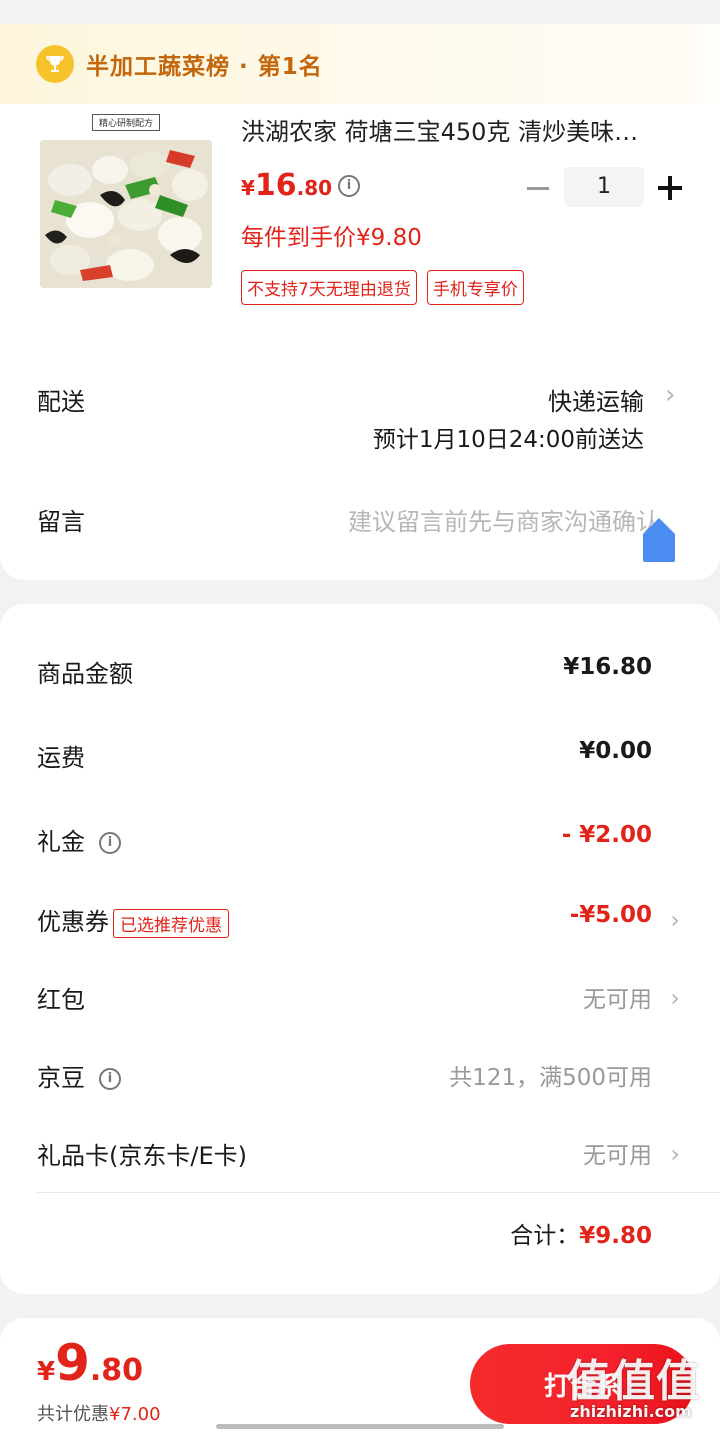 Image resolution: width=720 pixels, height=1432 pixels. Describe the element at coordinates (360, 758) in the screenshot. I see `shipping-row: 运费 ¥0.00` at that location.